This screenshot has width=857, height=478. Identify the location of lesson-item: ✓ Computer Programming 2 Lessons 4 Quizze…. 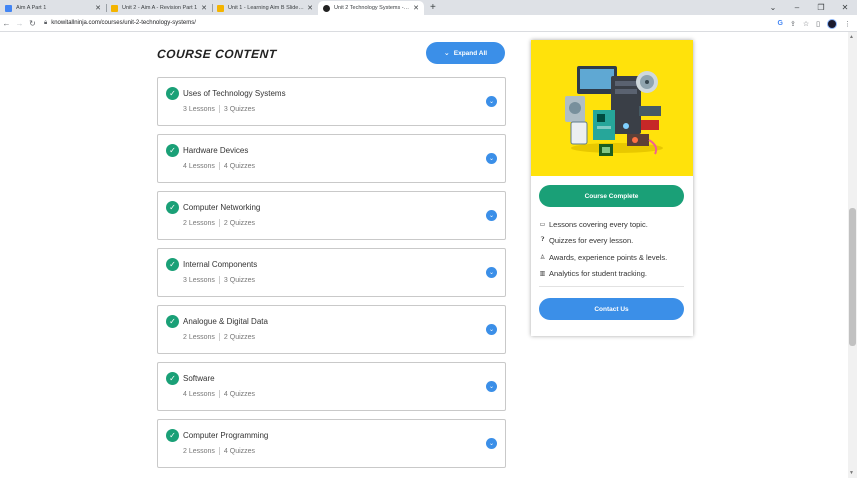
(331, 443).